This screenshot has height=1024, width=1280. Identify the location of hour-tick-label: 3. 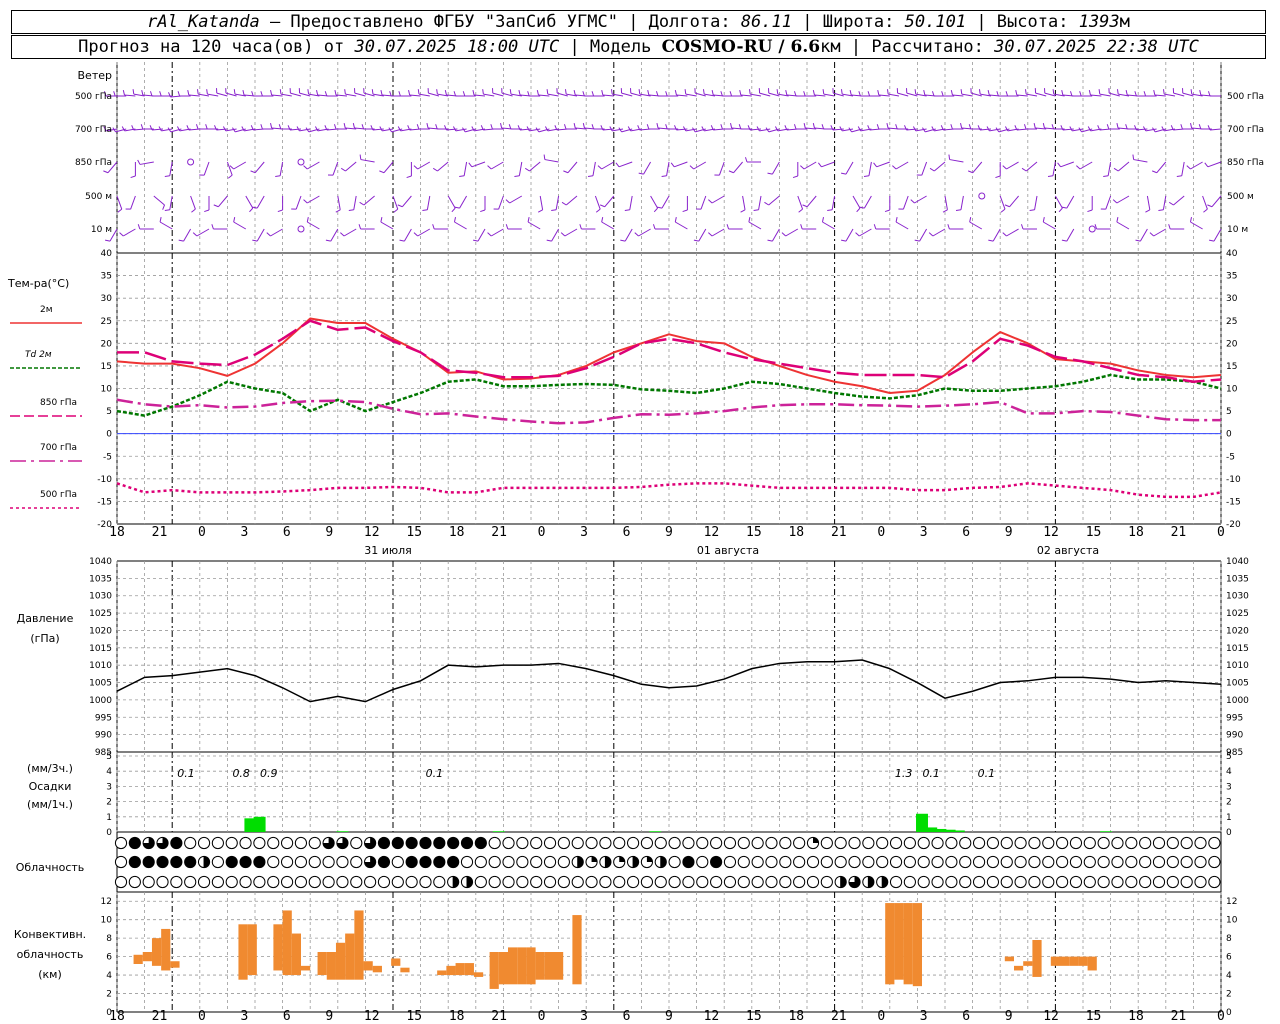
(924, 532).